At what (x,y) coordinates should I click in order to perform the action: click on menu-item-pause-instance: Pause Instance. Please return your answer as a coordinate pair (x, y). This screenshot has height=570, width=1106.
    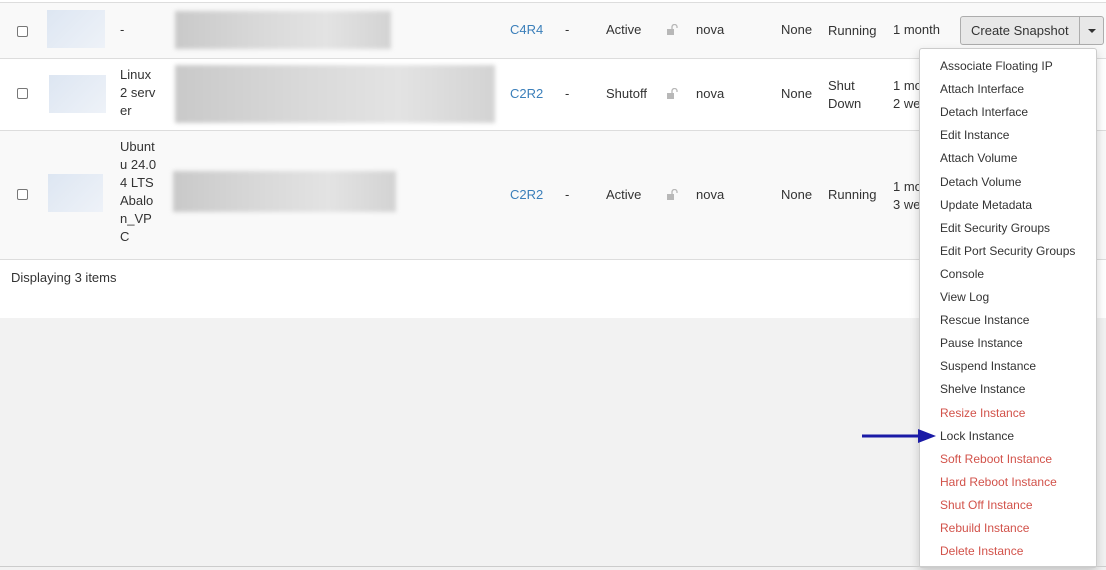
    Looking at the image, I should click on (981, 343).